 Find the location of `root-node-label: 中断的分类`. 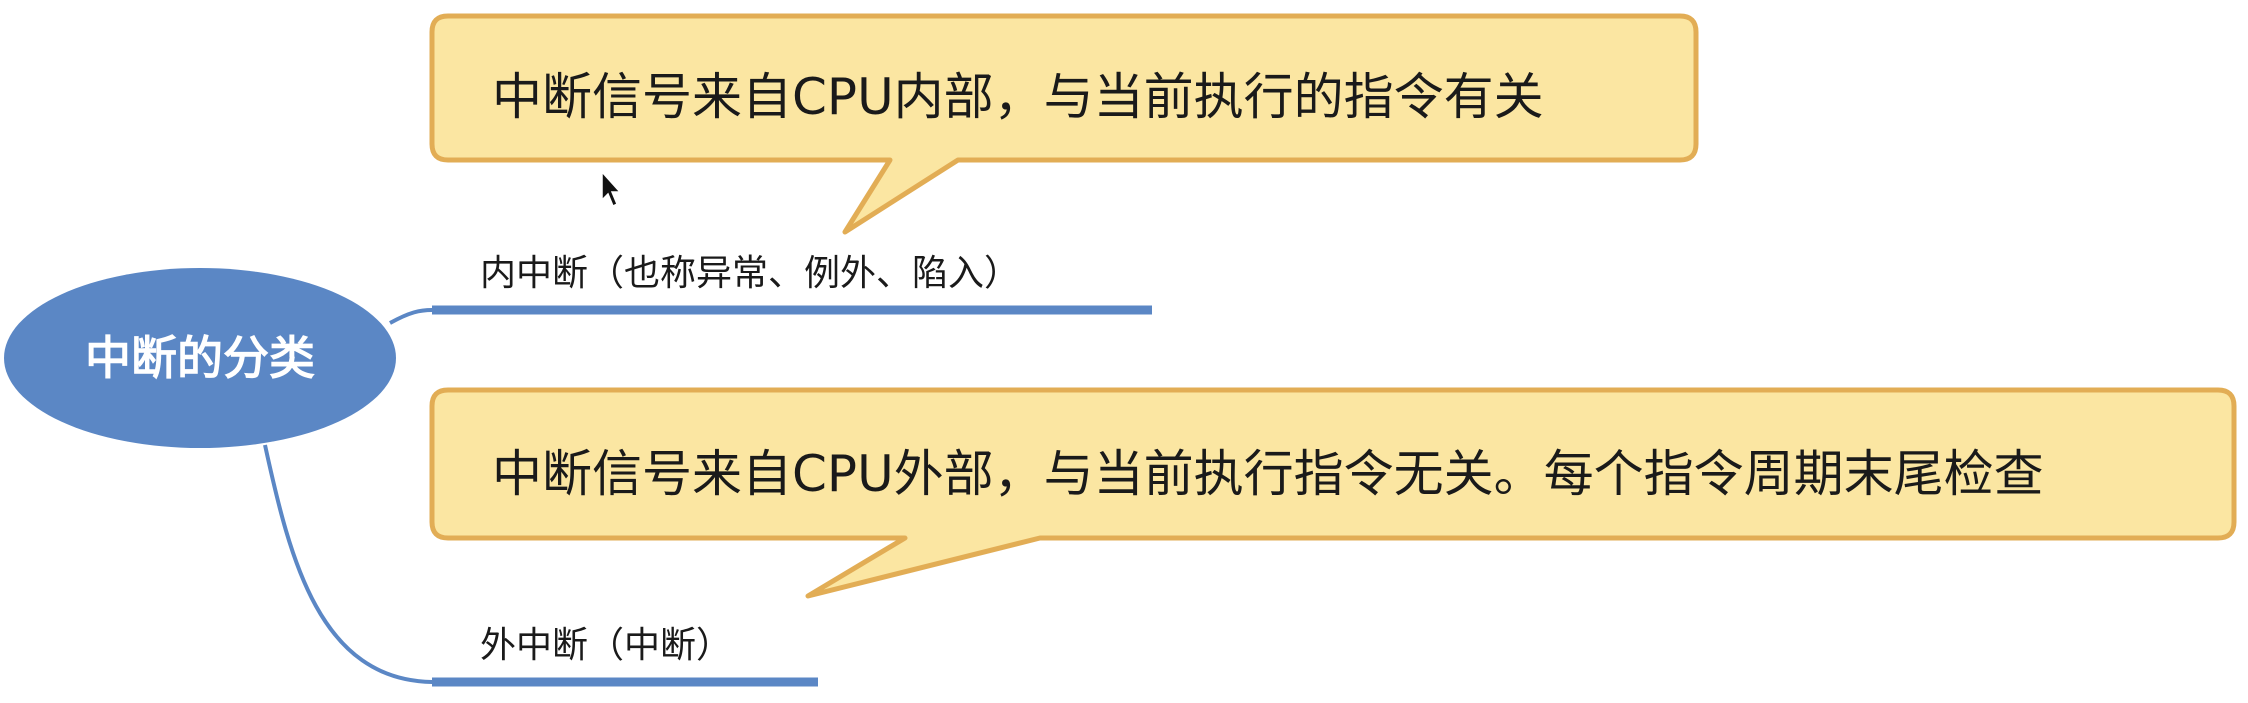

root-node-label: 中断的分类 is located at coordinates (200, 358).